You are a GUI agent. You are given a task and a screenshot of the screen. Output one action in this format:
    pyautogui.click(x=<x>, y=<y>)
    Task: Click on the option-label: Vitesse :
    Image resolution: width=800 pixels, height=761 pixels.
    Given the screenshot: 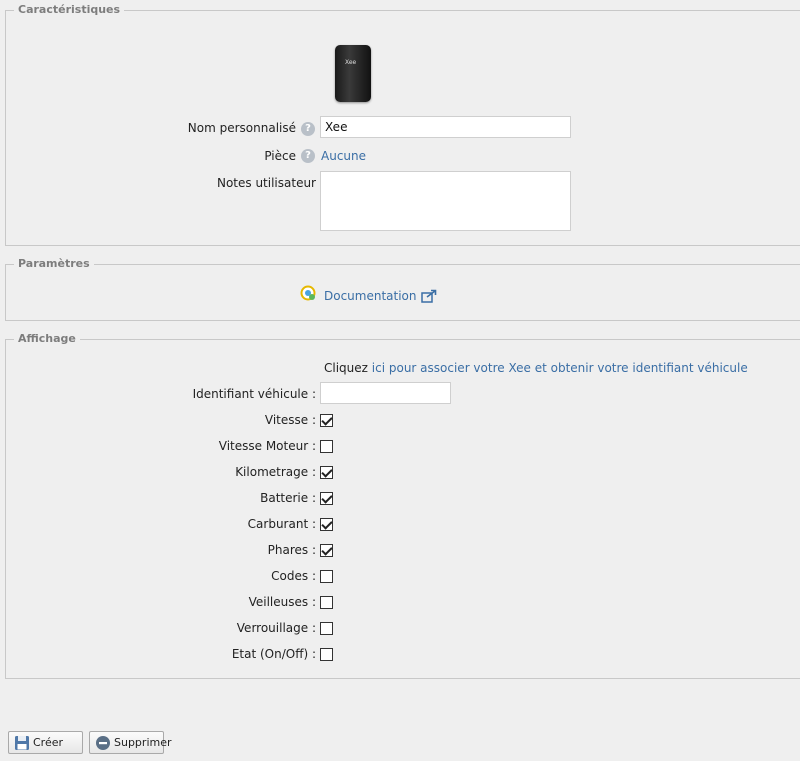 What is the action you would take?
    pyautogui.click(x=290, y=420)
    